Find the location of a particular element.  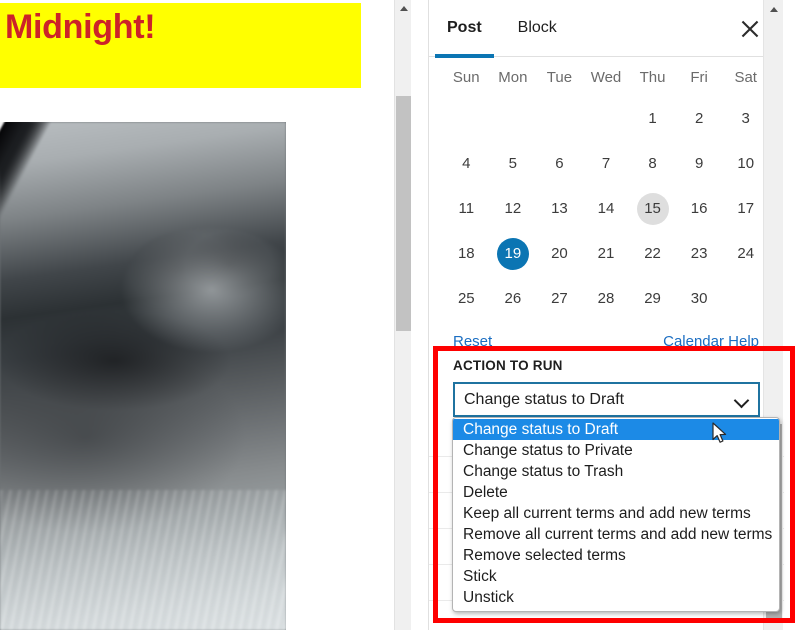

calendar-day-label: 3 is located at coordinates (745, 118).